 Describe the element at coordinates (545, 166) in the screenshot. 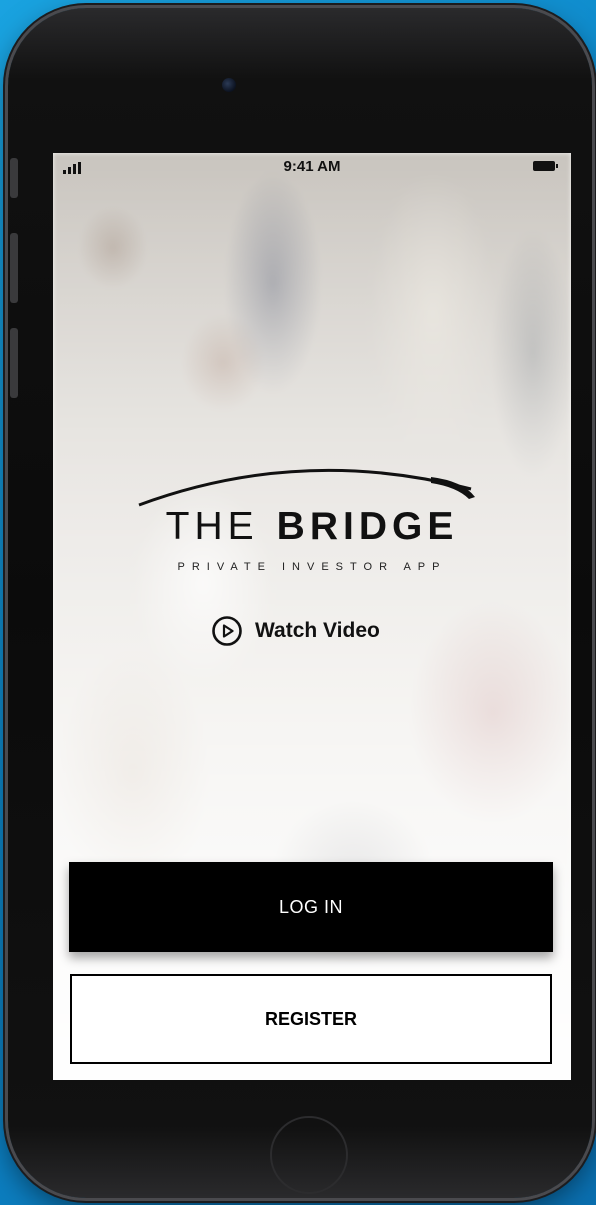

I see `battery-icon` at that location.